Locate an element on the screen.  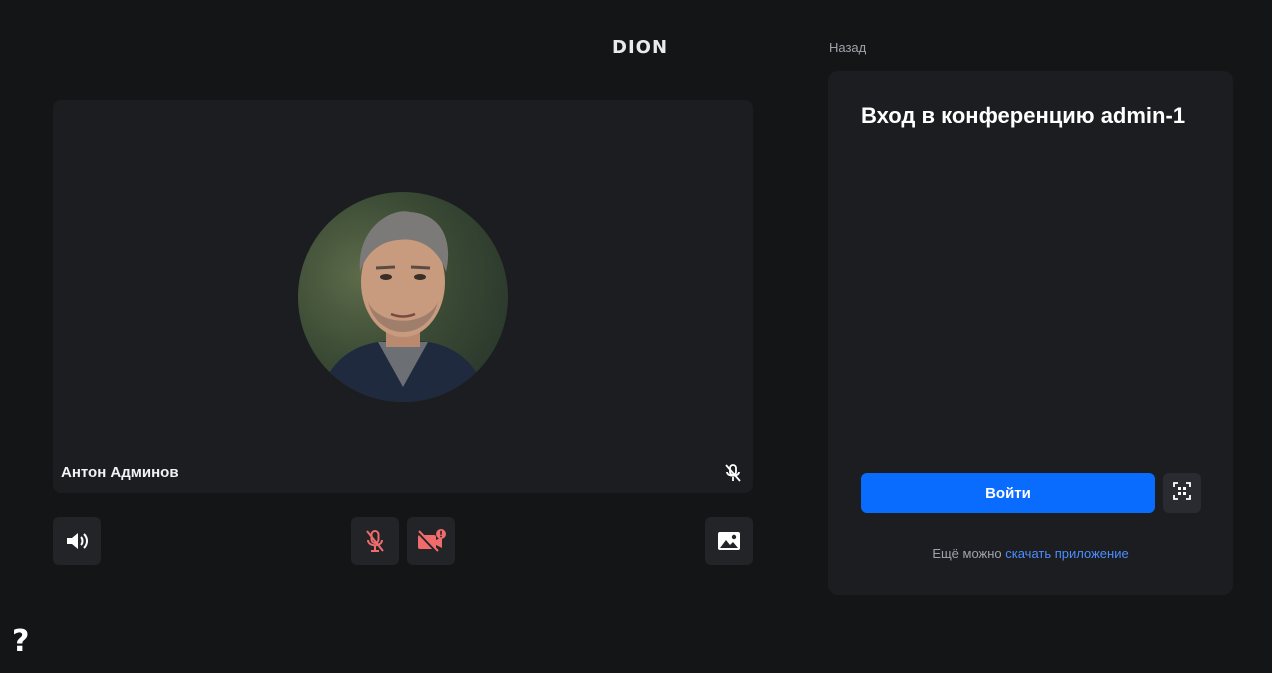
speaker-icon is located at coordinates (77, 541).